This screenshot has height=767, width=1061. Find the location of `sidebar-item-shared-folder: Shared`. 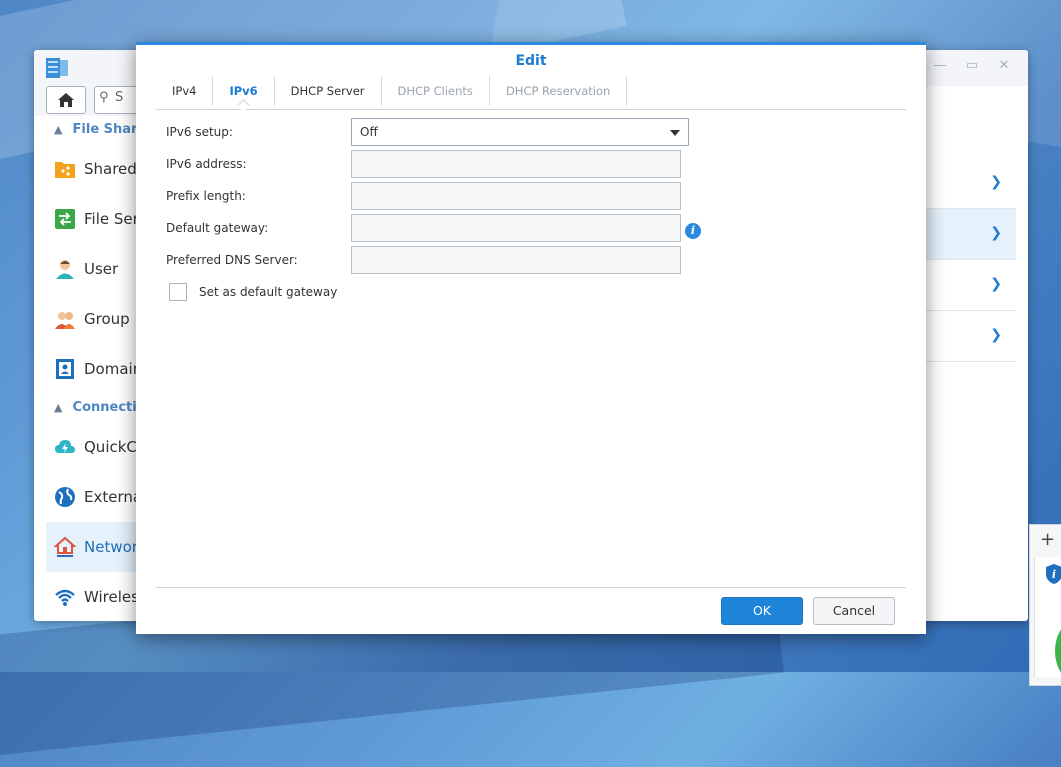

sidebar-item-shared-folder: Shared is located at coordinates (91, 169).